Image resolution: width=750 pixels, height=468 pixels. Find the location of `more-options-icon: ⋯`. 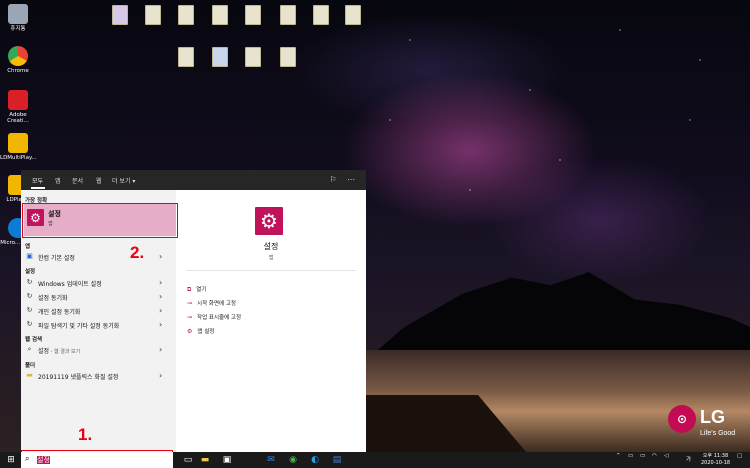

more-options-icon: ⋯ is located at coordinates (351, 180).